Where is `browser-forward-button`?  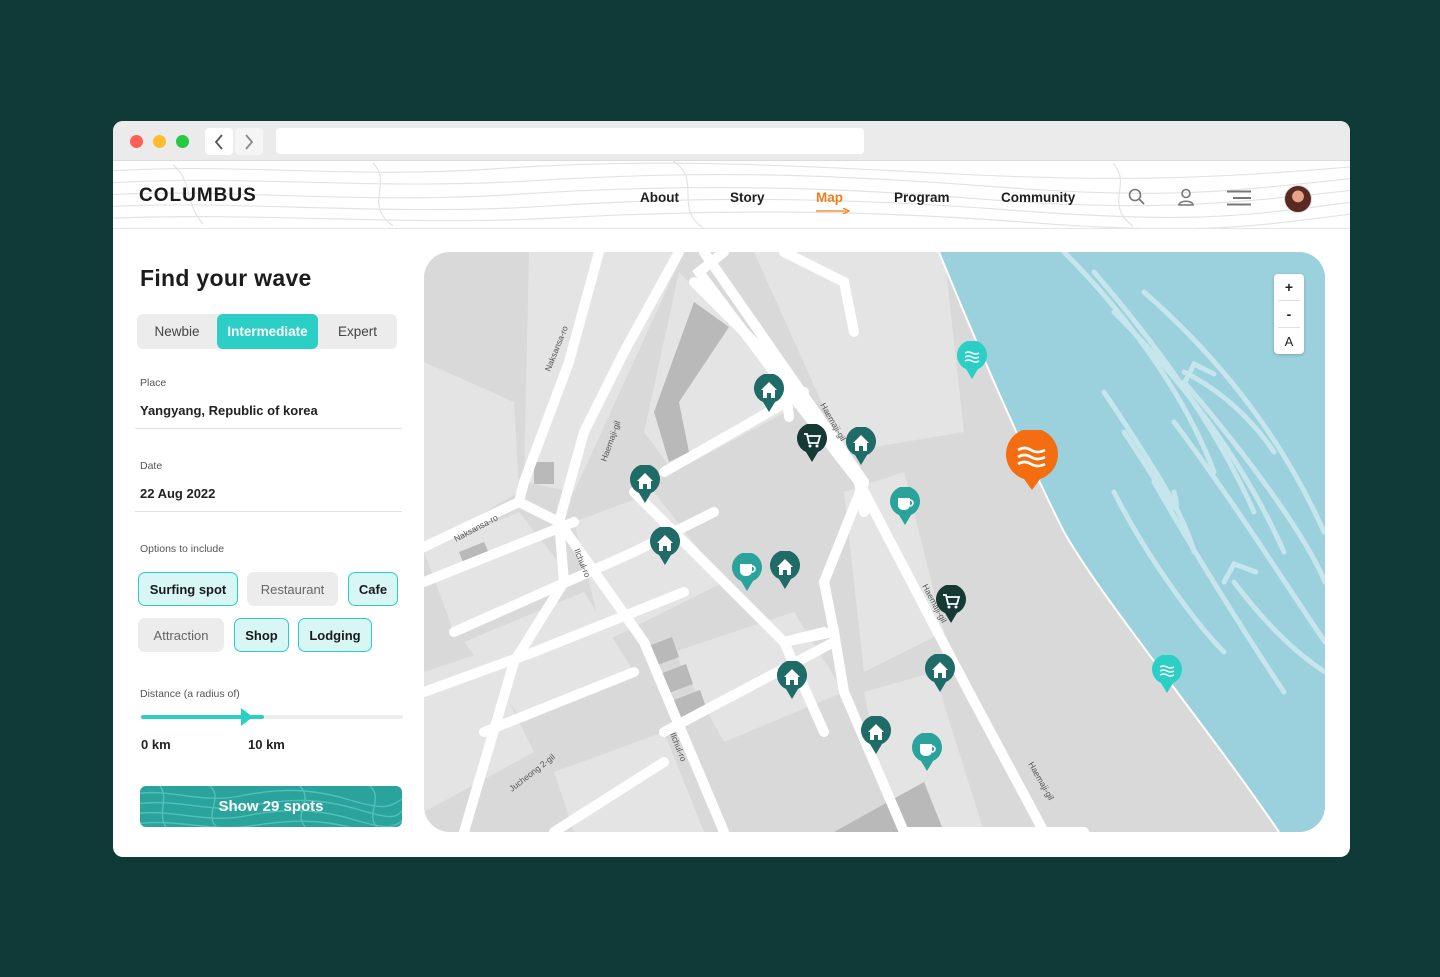
browser-forward-button is located at coordinates (249, 141).